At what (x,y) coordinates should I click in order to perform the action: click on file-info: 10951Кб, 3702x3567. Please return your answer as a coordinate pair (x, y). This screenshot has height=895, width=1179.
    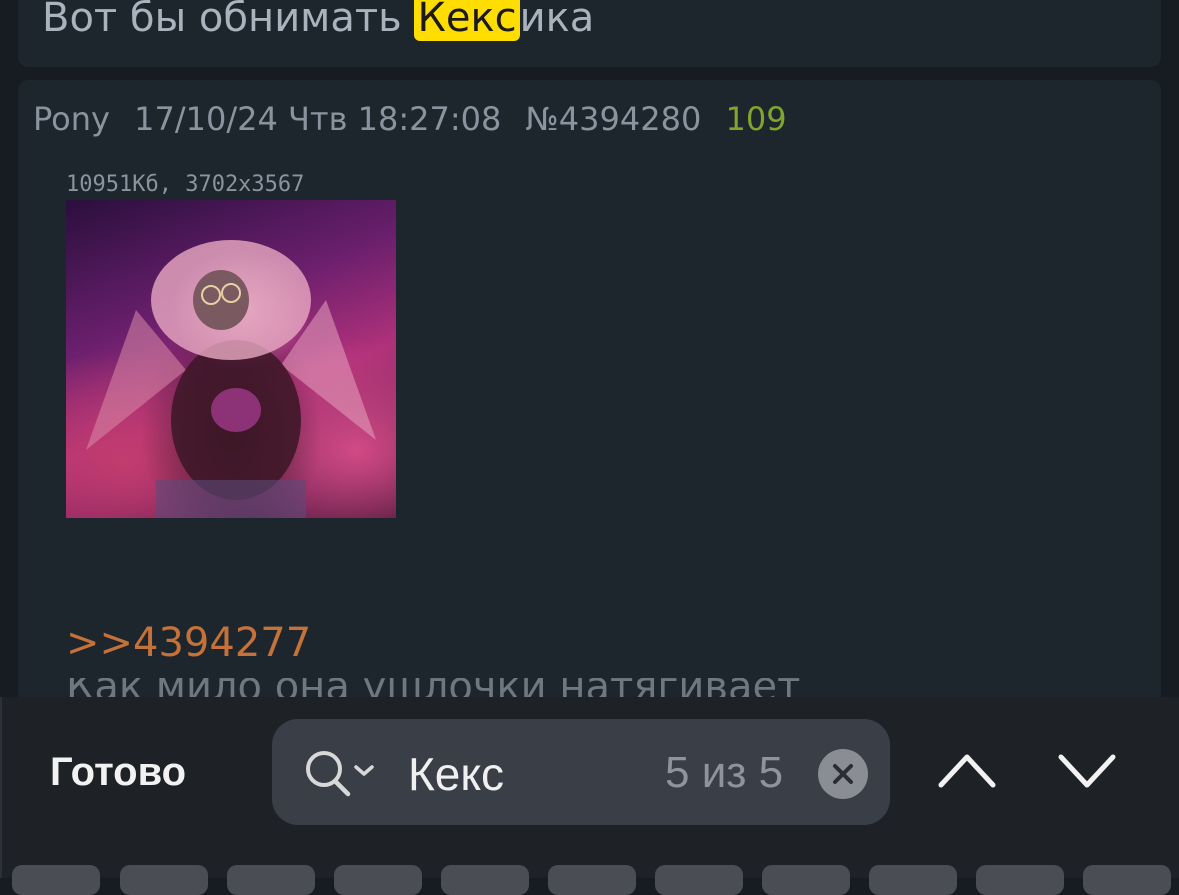
    Looking at the image, I should click on (185, 184).